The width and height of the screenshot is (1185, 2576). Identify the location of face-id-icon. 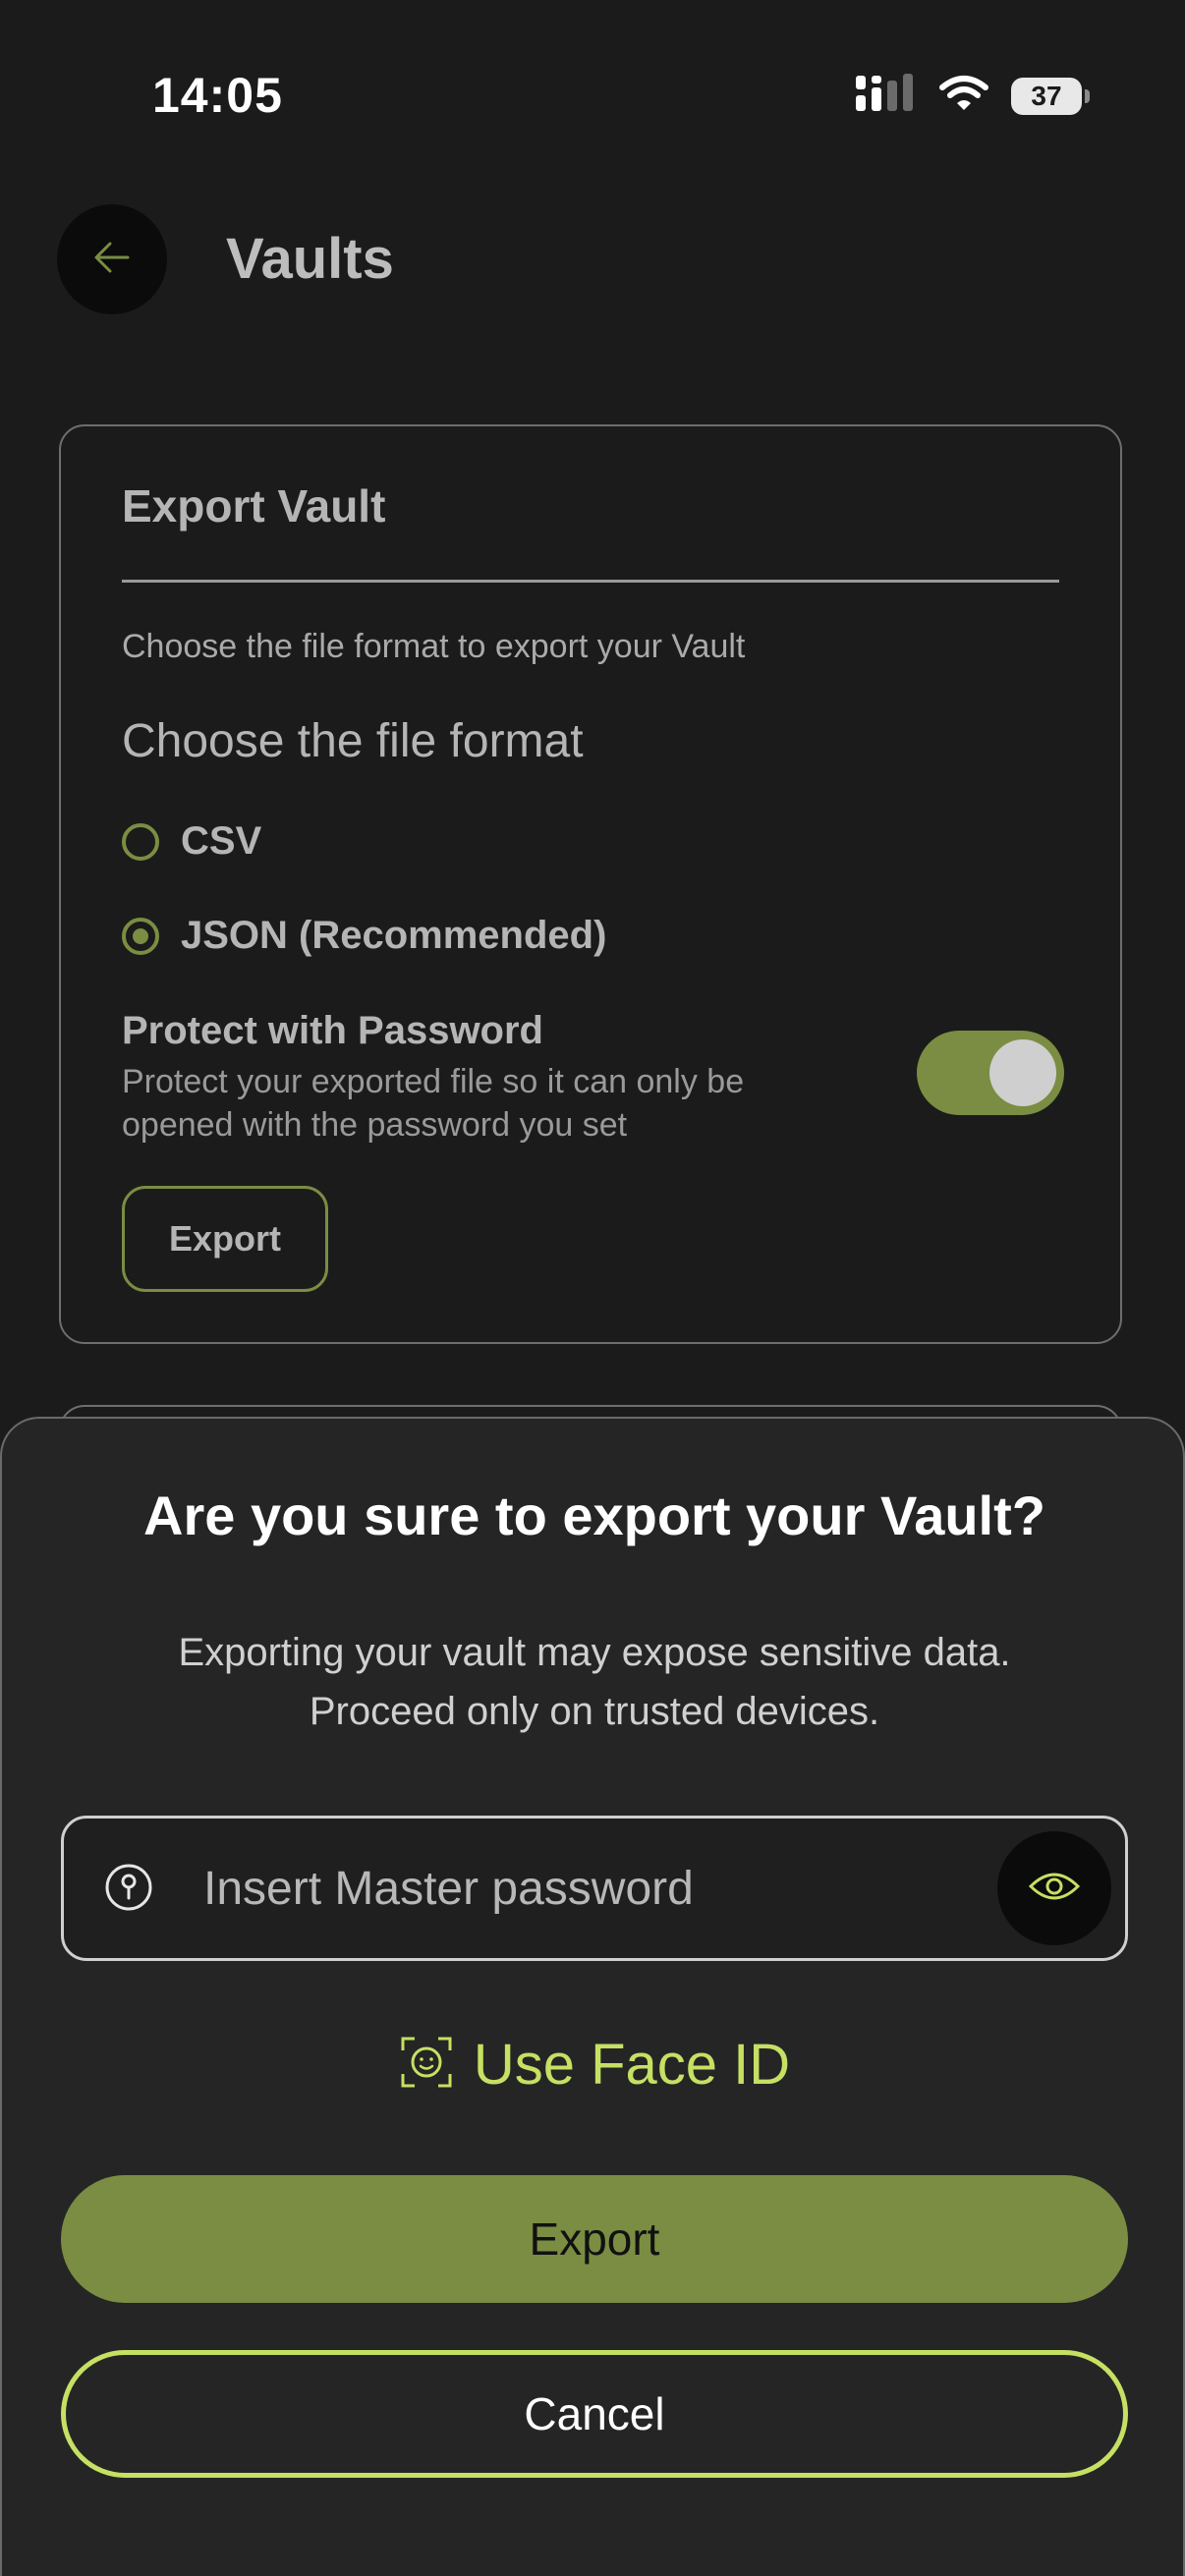
(427, 2065).